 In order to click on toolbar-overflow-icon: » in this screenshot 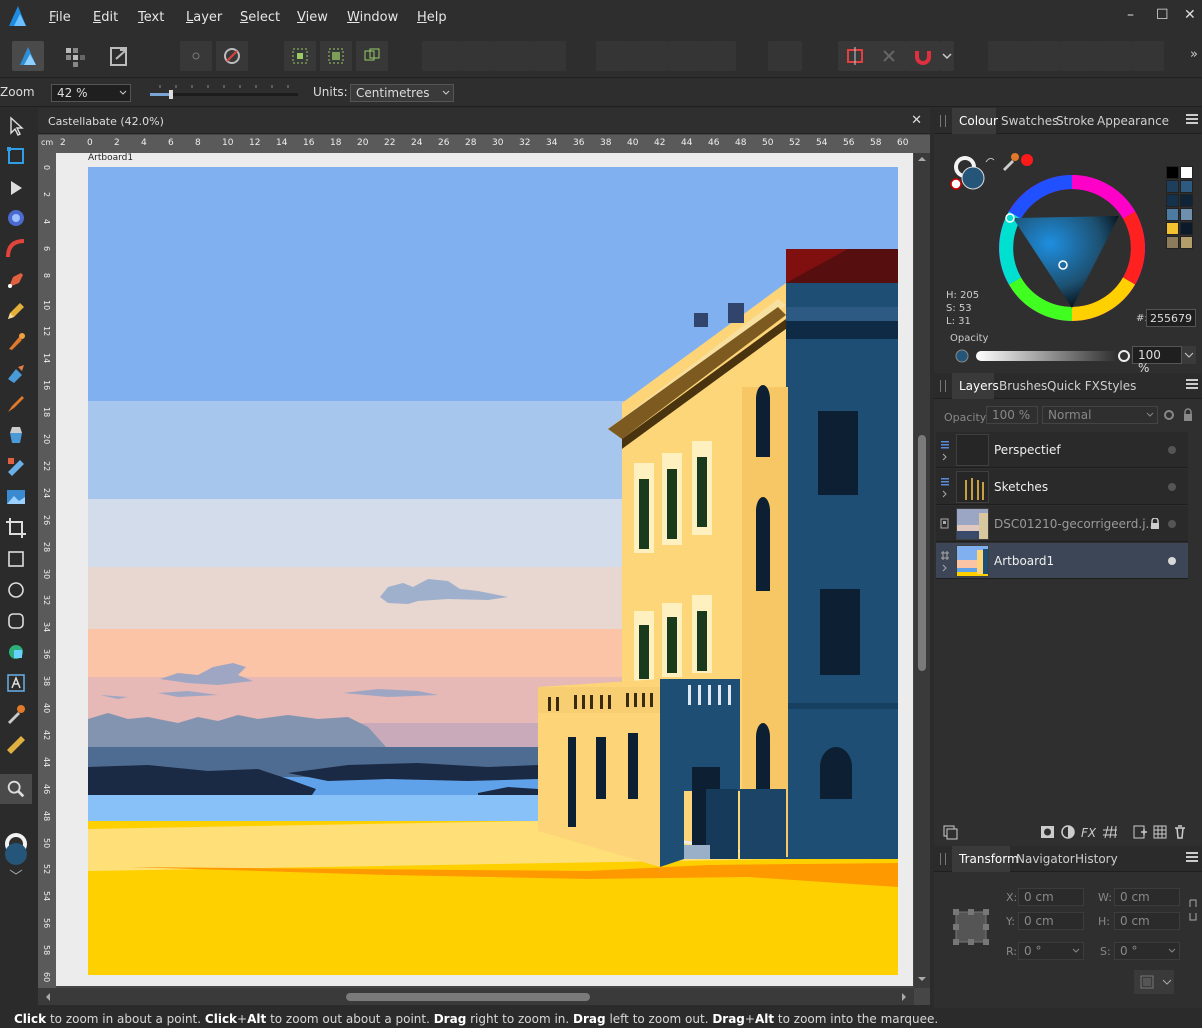, I will do `click(1194, 54)`.